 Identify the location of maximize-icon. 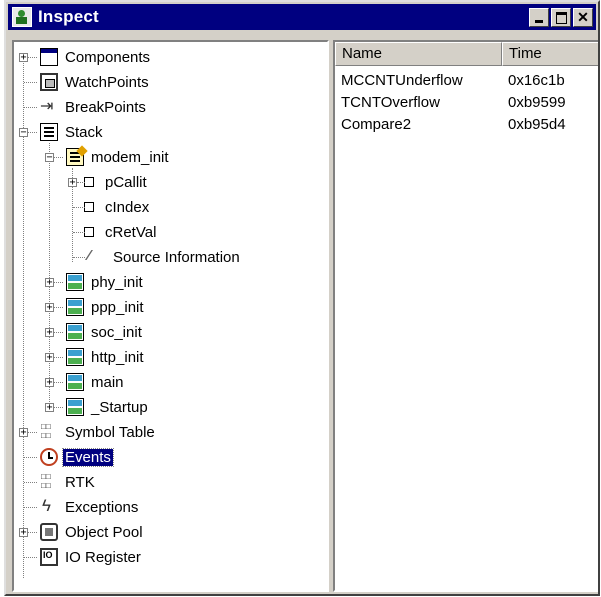
(561, 17).